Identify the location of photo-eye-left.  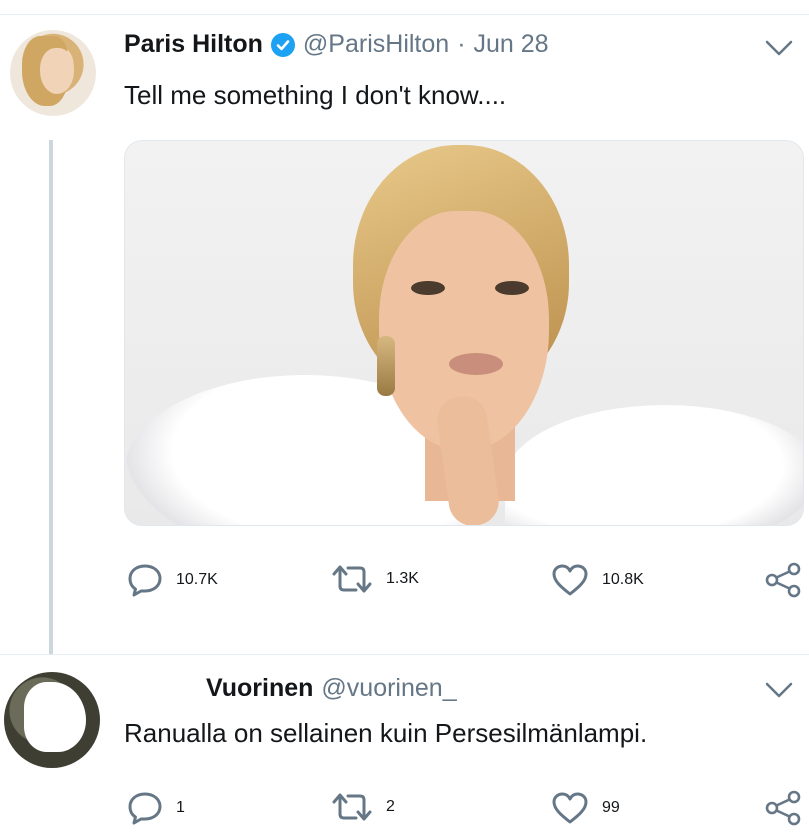
(428, 288).